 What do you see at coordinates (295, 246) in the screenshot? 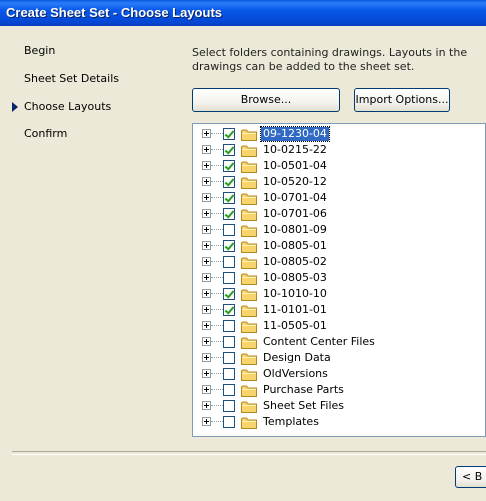
I see `folder-label: 10-0805-01` at bounding box center [295, 246].